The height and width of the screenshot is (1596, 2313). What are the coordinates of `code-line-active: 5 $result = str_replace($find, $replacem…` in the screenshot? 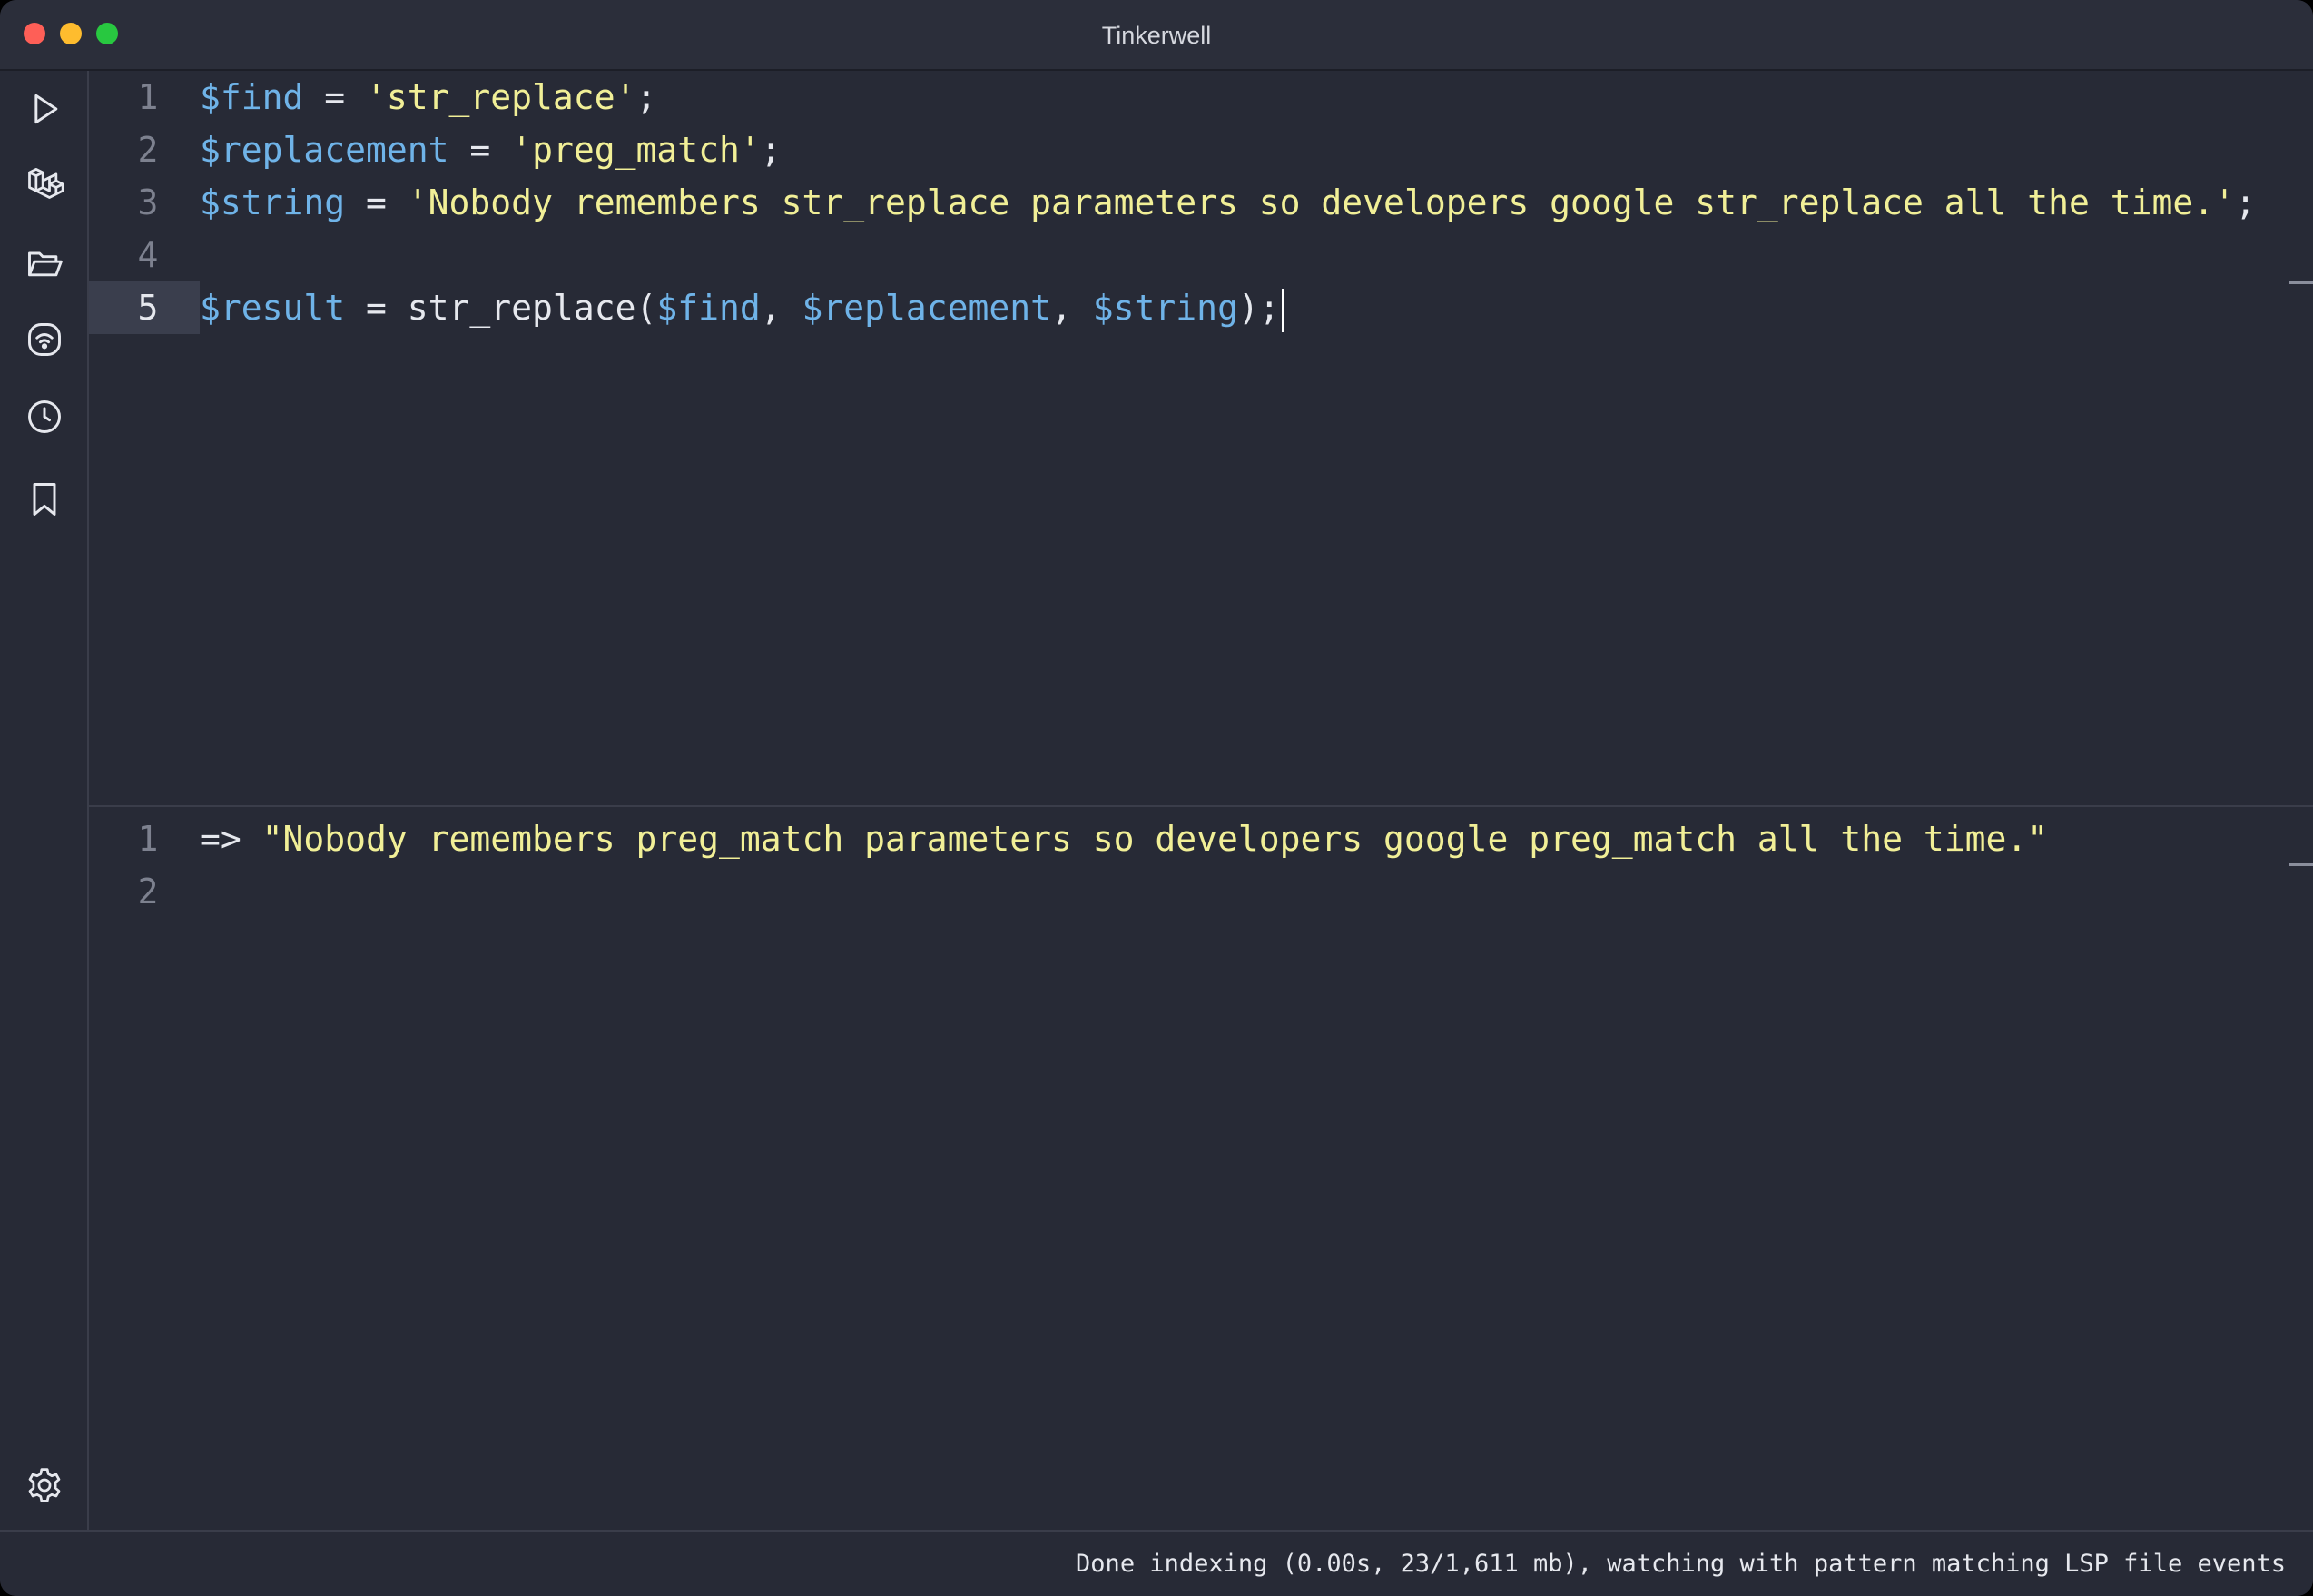 It's located at (1201, 307).